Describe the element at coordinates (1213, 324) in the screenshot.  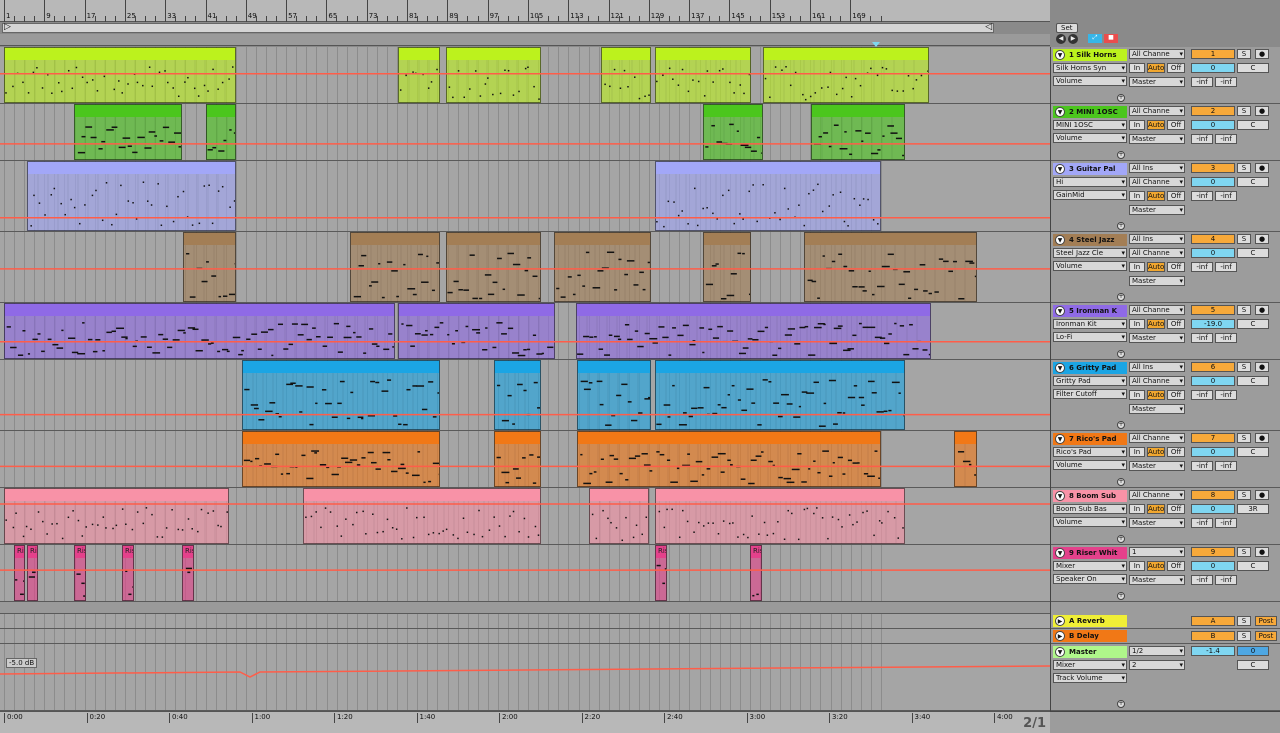
I see `volume-field: -19.0` at that location.